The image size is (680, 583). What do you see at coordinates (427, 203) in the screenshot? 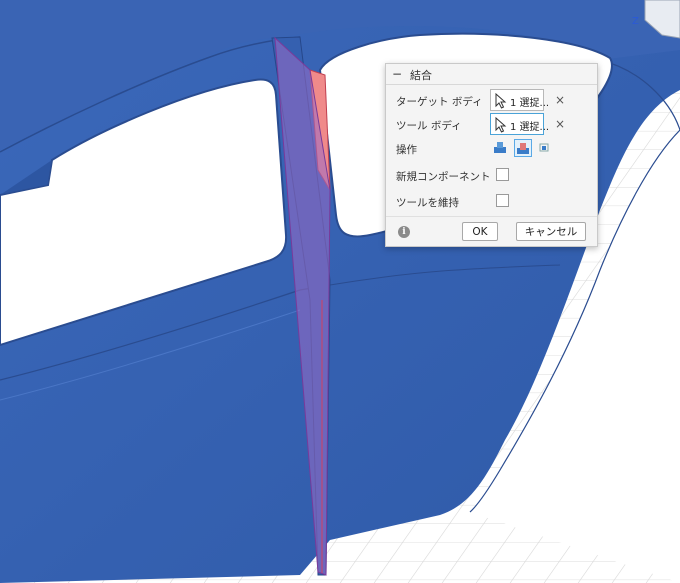
I see `keep-tools-label: ツールを維持` at bounding box center [427, 203].